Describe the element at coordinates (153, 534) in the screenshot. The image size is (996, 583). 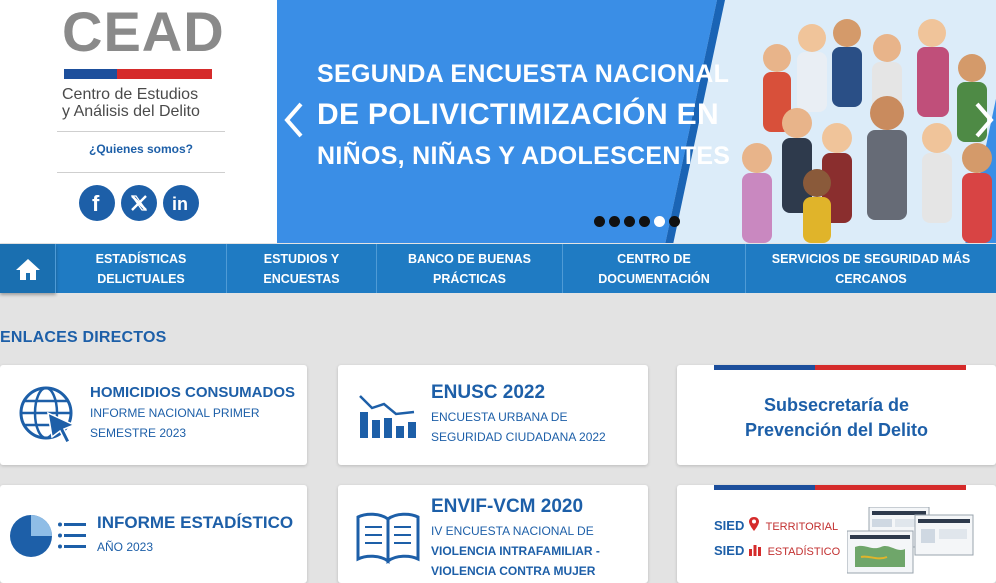
I see `card-informe-estadistico: INFORME ESTADÍSTICO AÑO 2023` at that location.